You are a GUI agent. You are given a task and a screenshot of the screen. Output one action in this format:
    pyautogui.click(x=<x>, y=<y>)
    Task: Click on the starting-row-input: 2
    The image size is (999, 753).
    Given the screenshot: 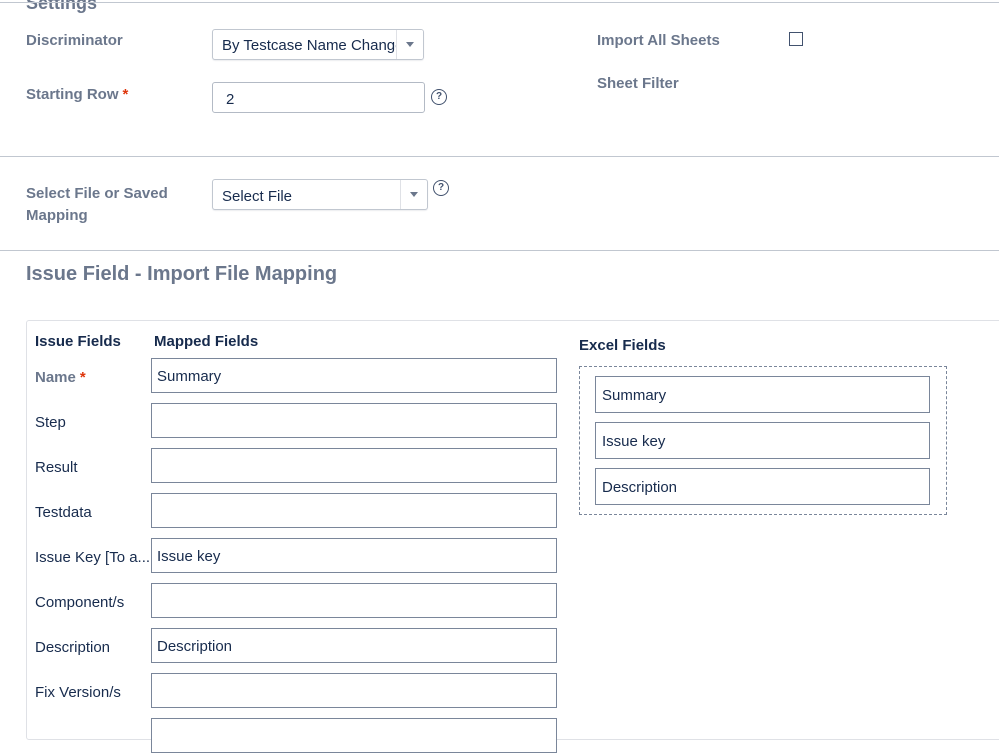 What is the action you would take?
    pyautogui.click(x=318, y=97)
    